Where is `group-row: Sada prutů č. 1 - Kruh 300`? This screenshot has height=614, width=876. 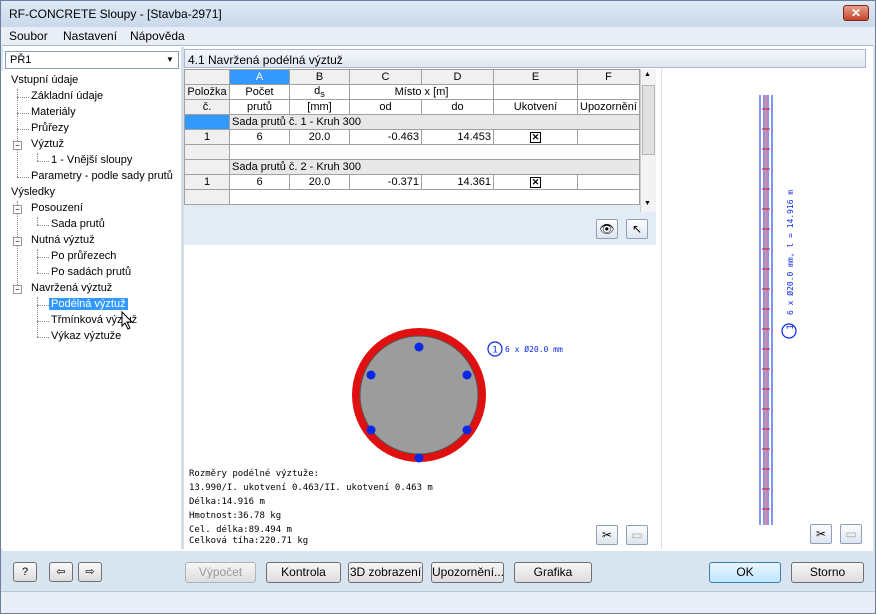
group-row: Sada prutů č. 1 - Kruh 300 is located at coordinates (412, 122).